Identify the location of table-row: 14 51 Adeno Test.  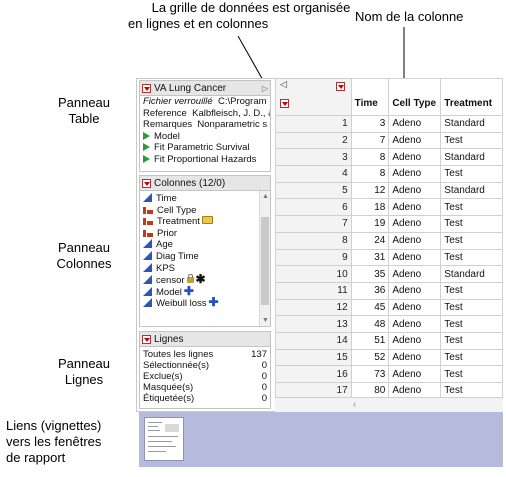
(389, 340).